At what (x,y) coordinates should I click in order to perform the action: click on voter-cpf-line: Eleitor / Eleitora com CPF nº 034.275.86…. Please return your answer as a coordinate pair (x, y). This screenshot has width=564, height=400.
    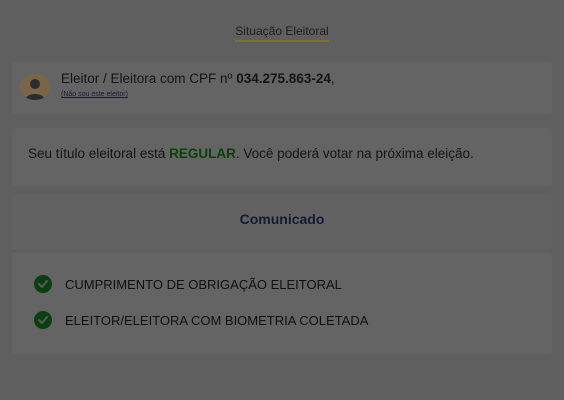
    Looking at the image, I should click on (198, 78).